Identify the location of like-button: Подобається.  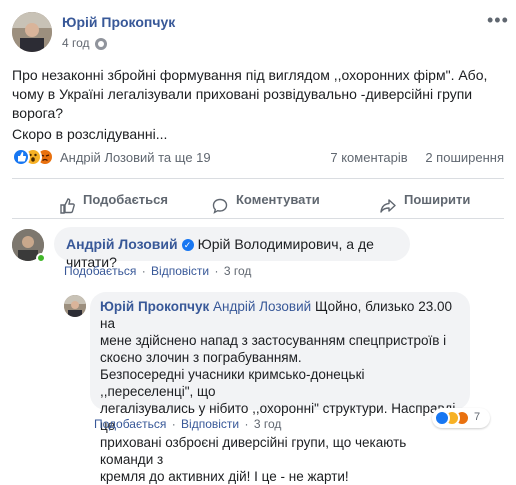
(113, 200).